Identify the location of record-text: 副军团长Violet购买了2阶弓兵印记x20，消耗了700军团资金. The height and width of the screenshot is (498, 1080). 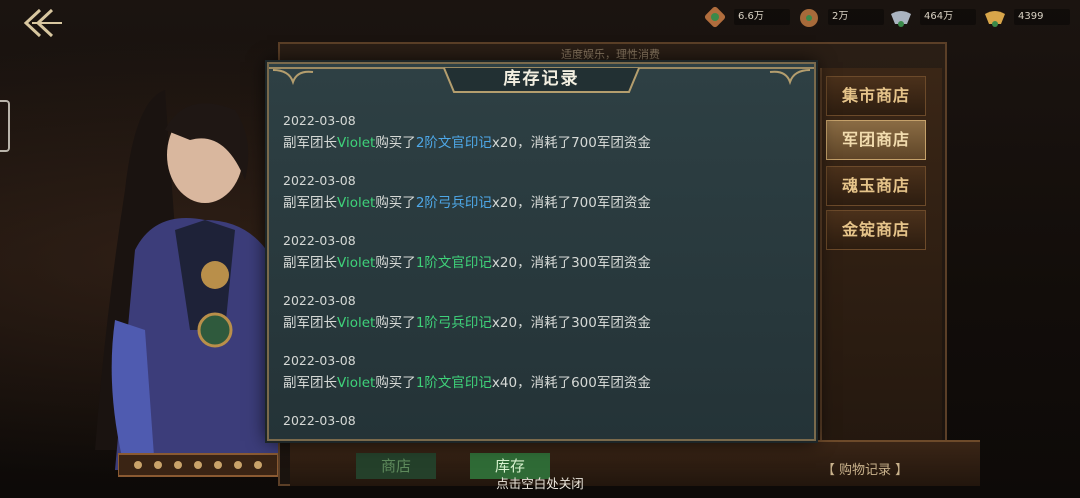
(467, 203).